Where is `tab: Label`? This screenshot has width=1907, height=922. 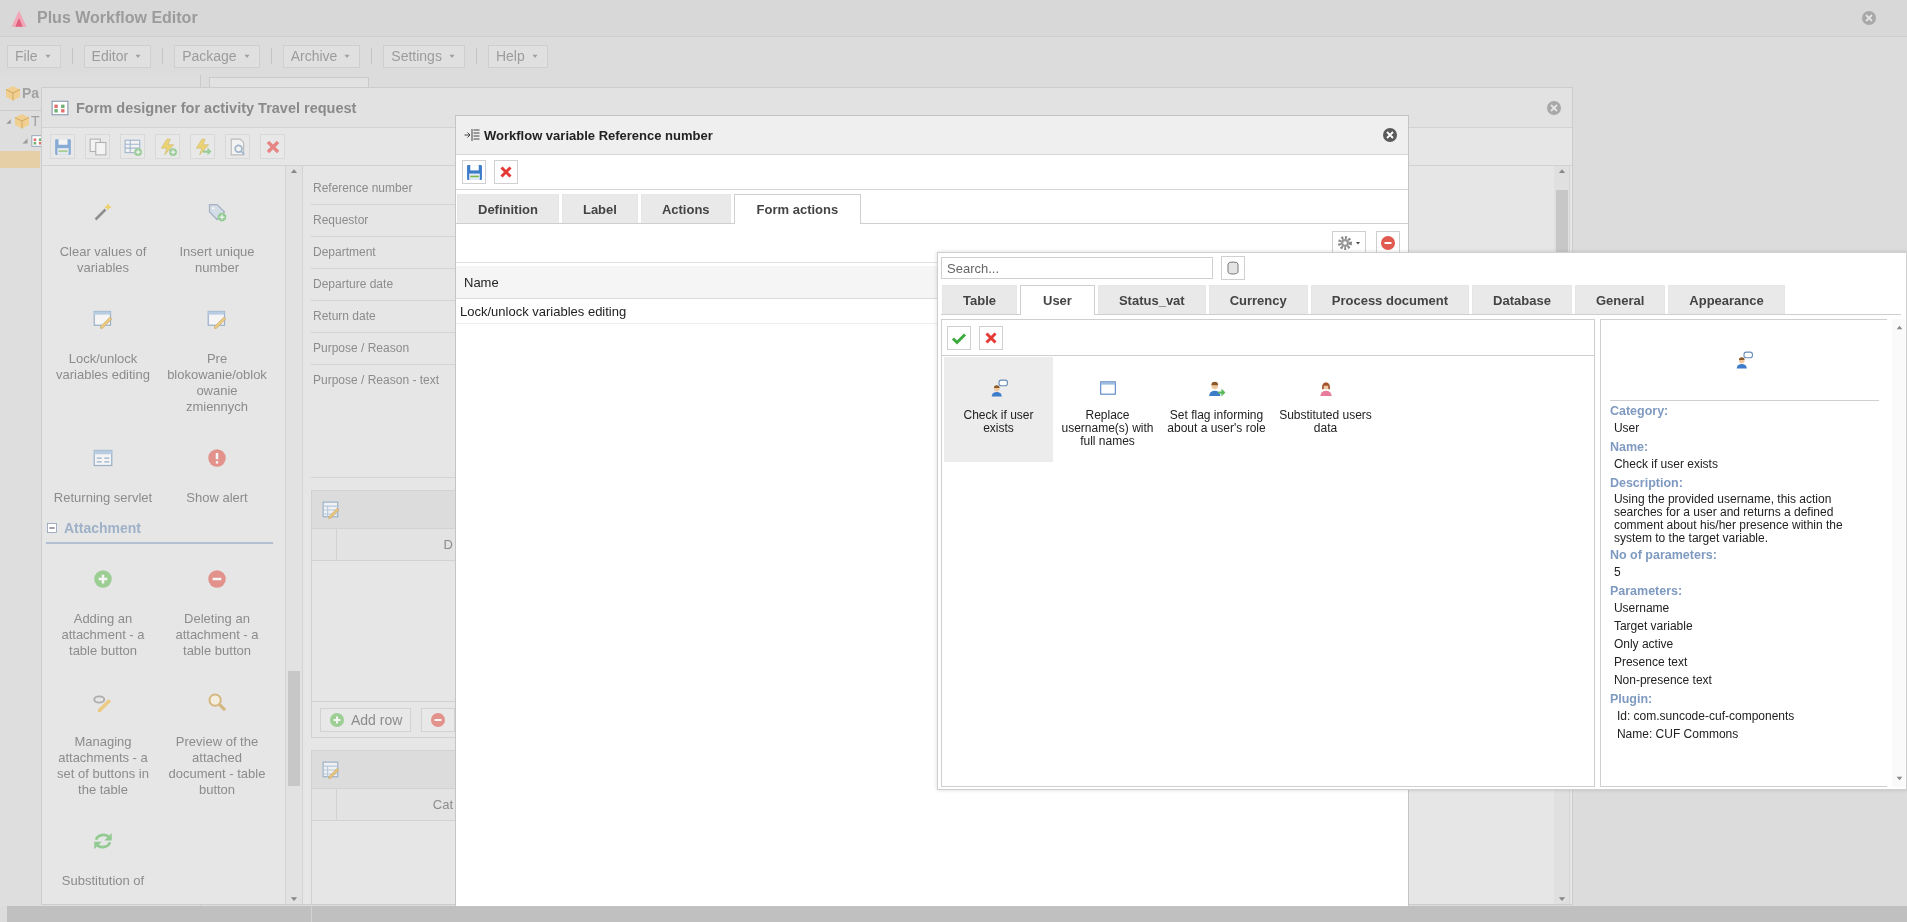
tab: Label is located at coordinates (599, 208).